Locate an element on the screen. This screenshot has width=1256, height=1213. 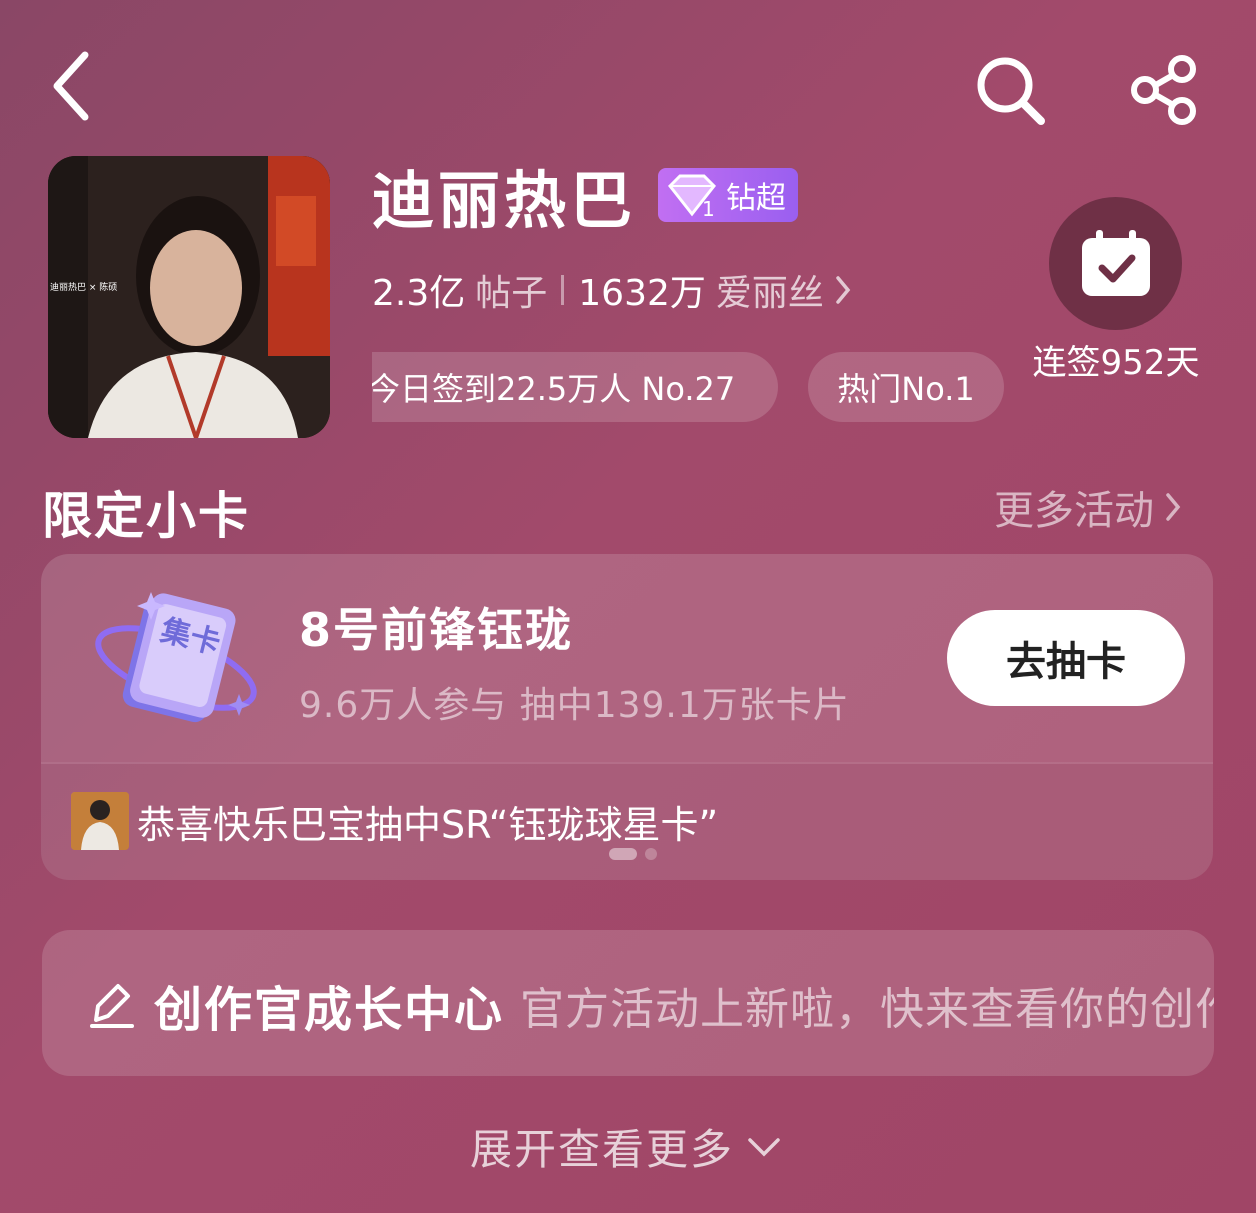
checkin-streak: 连签952天 is located at coordinates (1116, 363).